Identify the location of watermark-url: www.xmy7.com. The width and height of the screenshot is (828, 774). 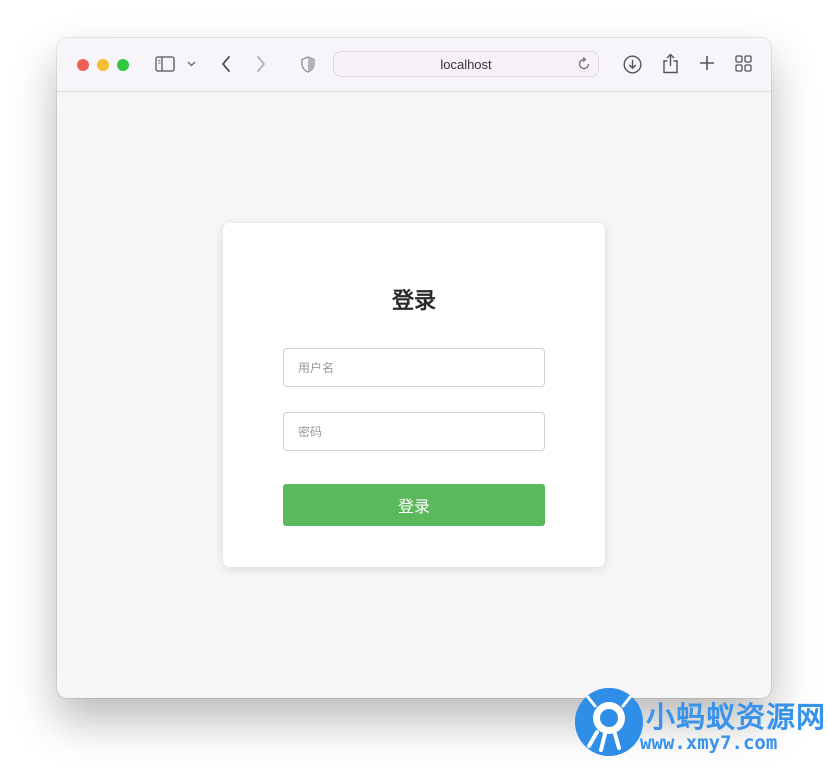
(709, 743).